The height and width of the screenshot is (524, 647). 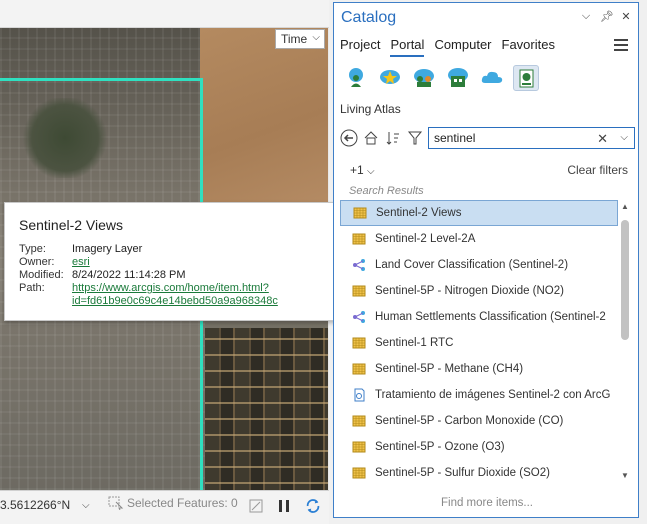 I want to click on map-status-bar: 3.5612266°N ⌵ Selected Features: 0, so click(x=164, y=507).